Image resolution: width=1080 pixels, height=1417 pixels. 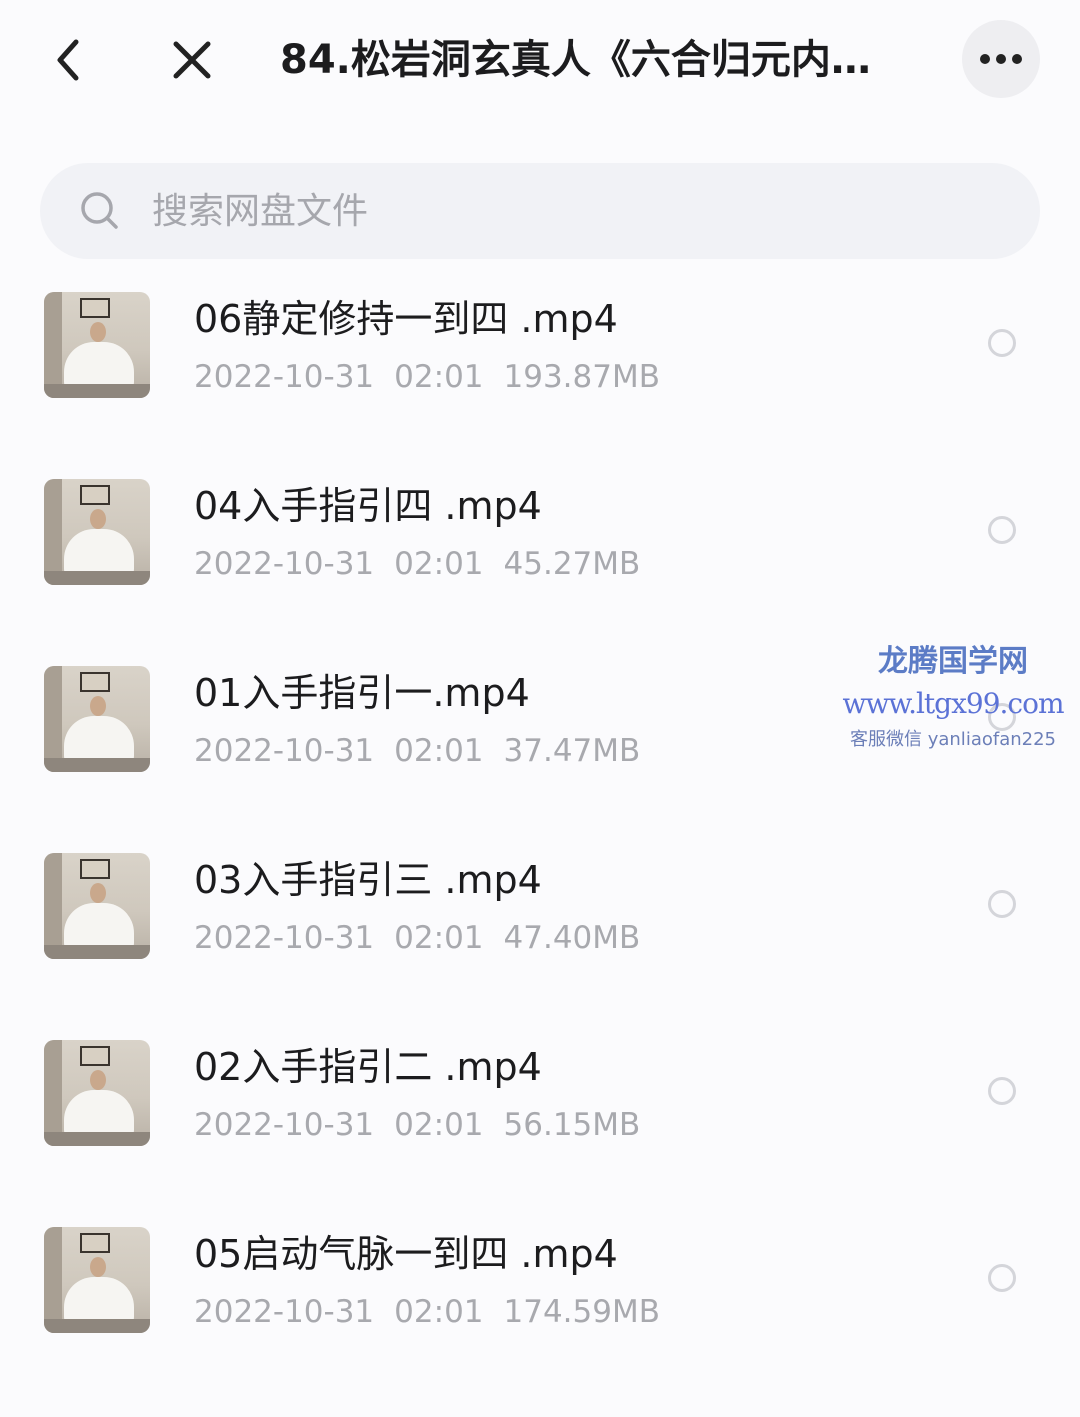 I want to click on file-size: 56.15MB, so click(x=572, y=1125).